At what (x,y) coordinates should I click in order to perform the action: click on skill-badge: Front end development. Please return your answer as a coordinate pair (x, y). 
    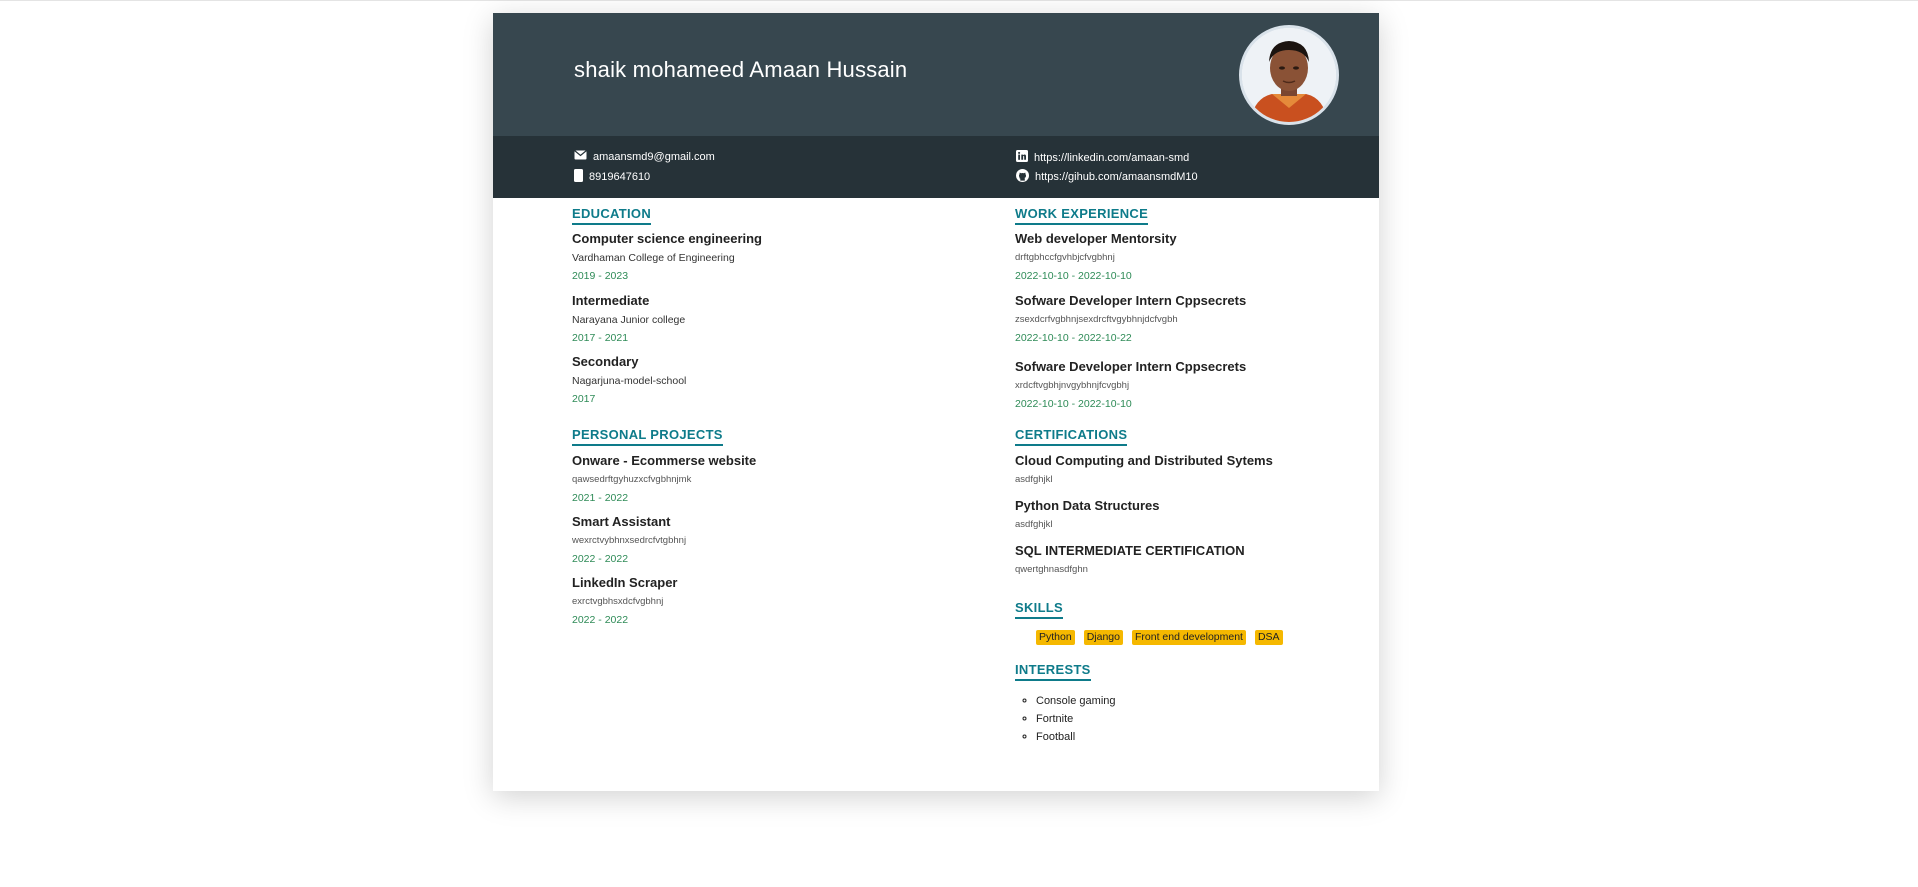
    Looking at the image, I should click on (1188, 637).